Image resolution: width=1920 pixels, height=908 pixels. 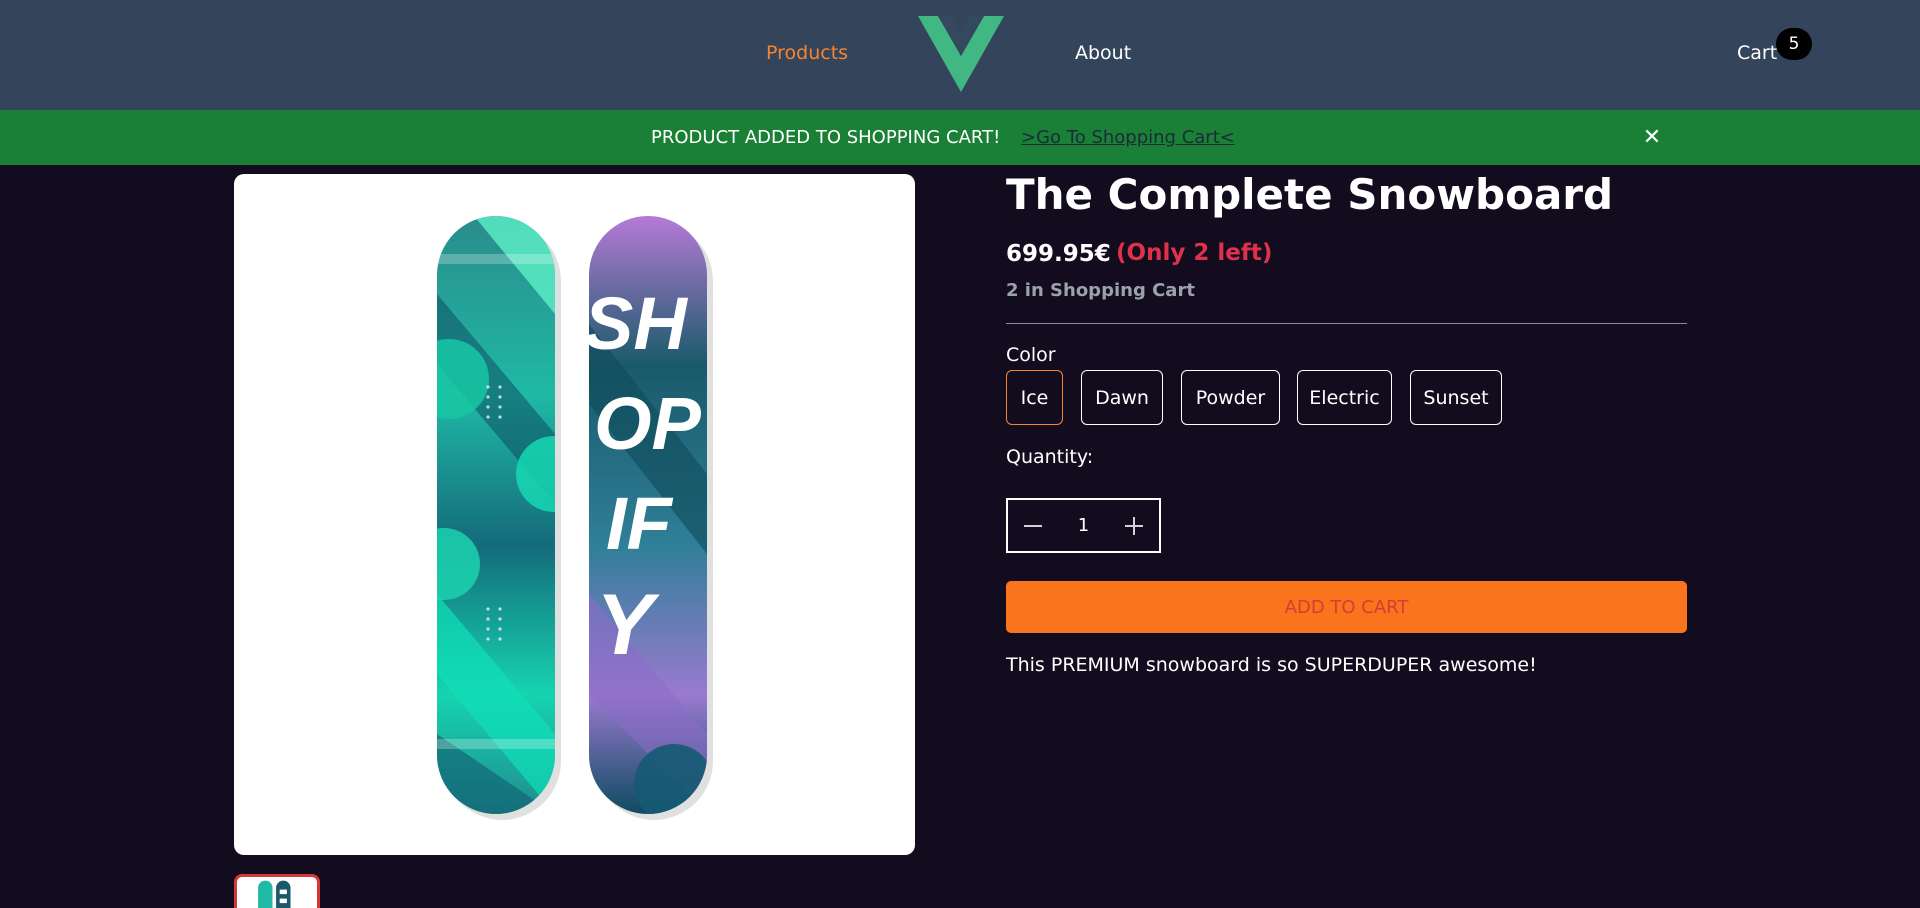 What do you see at coordinates (640, 523) in the screenshot?
I see `svg-text: IF` at bounding box center [640, 523].